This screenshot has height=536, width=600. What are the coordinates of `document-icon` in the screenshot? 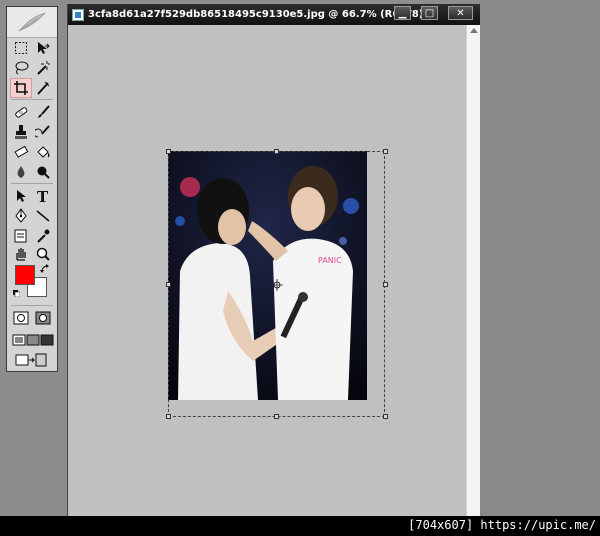 It's located at (78, 14).